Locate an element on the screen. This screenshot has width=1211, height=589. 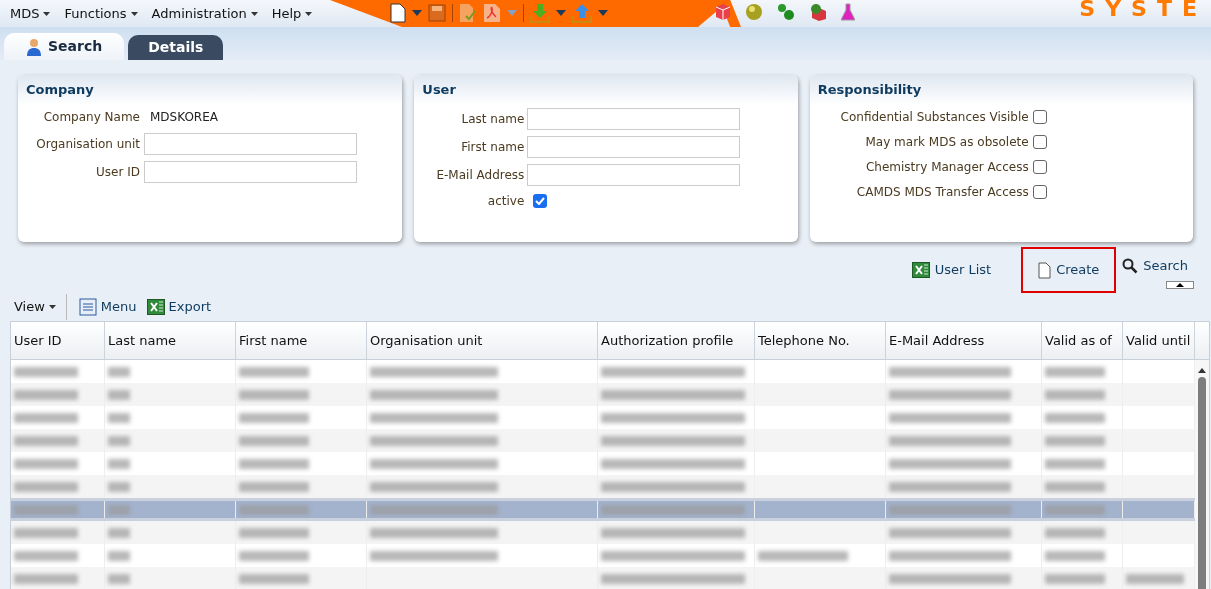
column-header: Authorization profile is located at coordinates (676, 340).